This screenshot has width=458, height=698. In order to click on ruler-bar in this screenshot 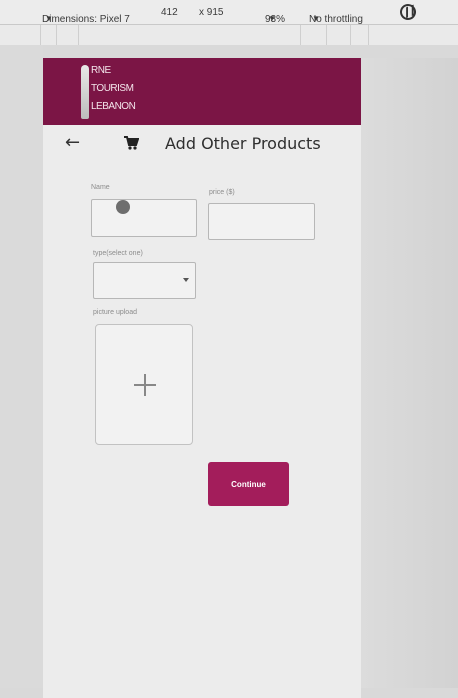, I will do `click(229, 35)`.